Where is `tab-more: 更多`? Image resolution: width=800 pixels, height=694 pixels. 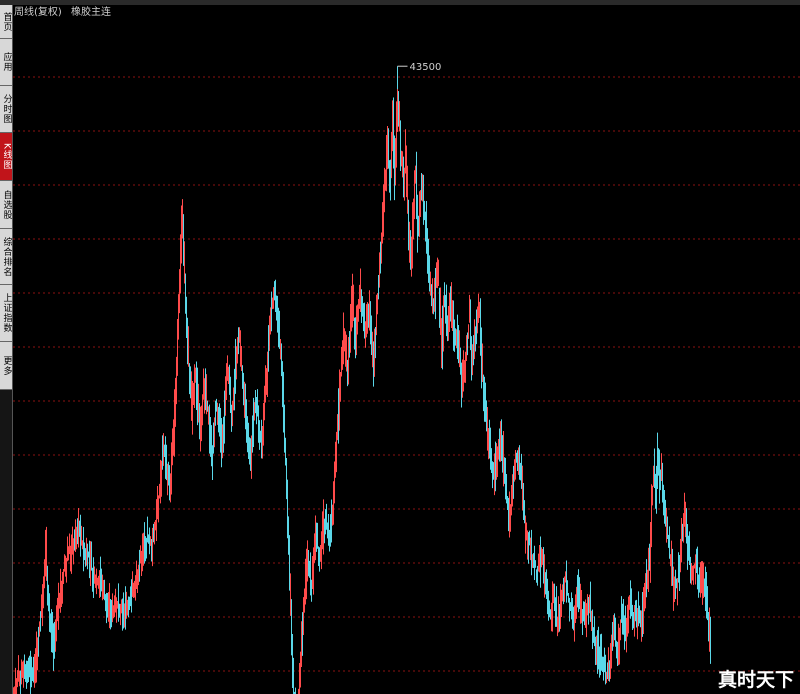 tab-more: 更多 is located at coordinates (6, 366).